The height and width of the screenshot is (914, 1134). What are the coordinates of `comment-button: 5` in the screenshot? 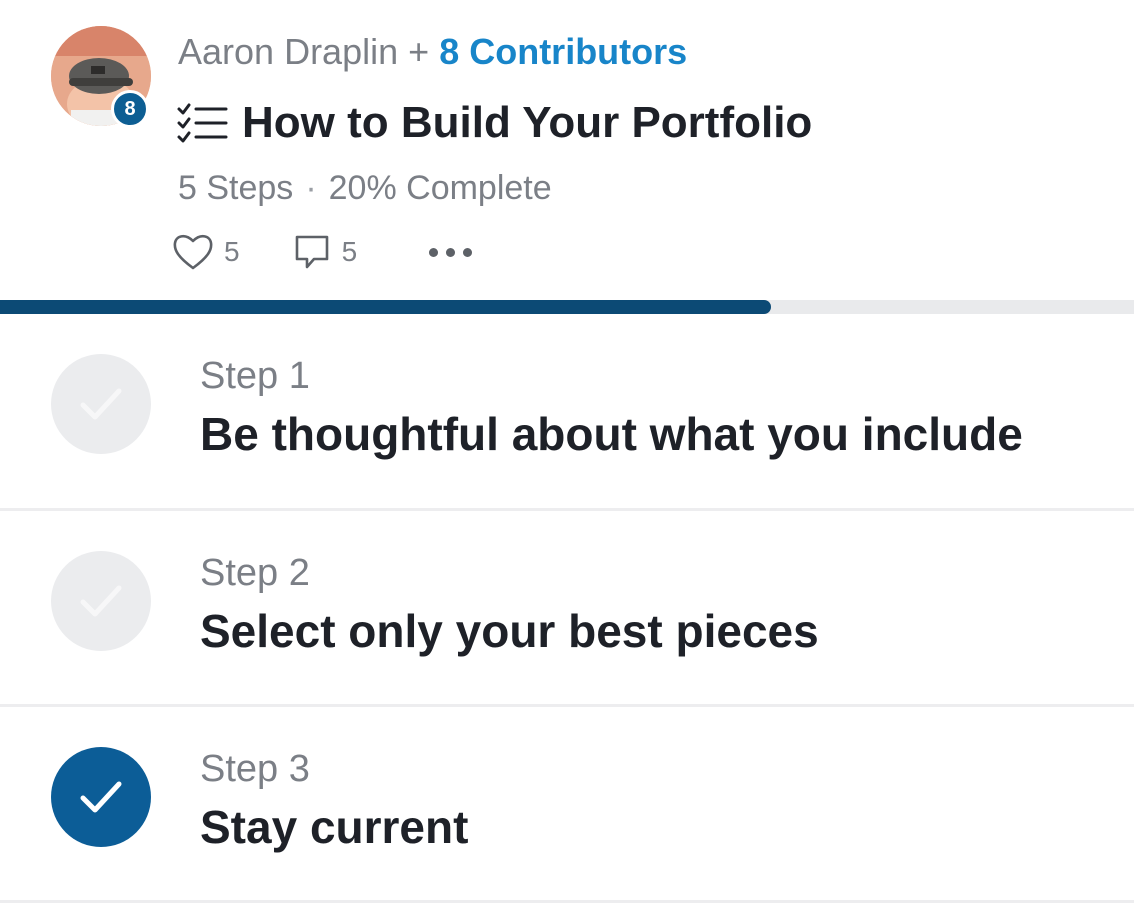 It's located at (325, 252).